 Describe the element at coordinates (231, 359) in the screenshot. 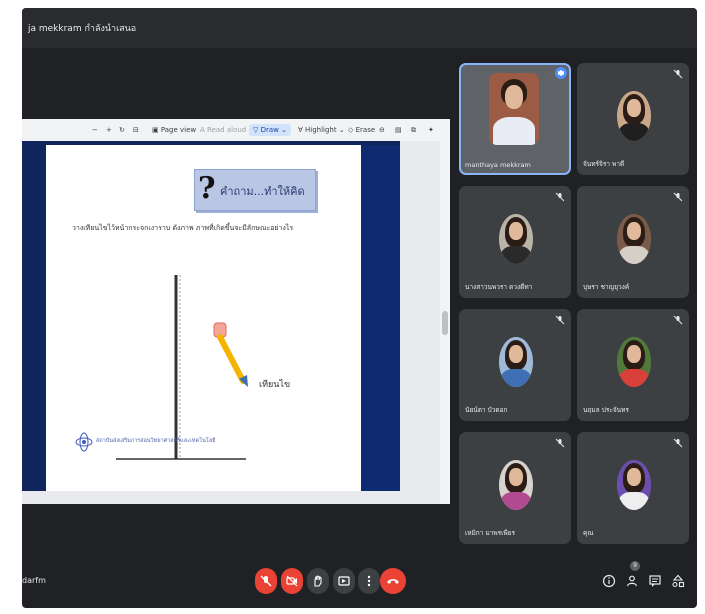

I see `pencil-body` at that location.